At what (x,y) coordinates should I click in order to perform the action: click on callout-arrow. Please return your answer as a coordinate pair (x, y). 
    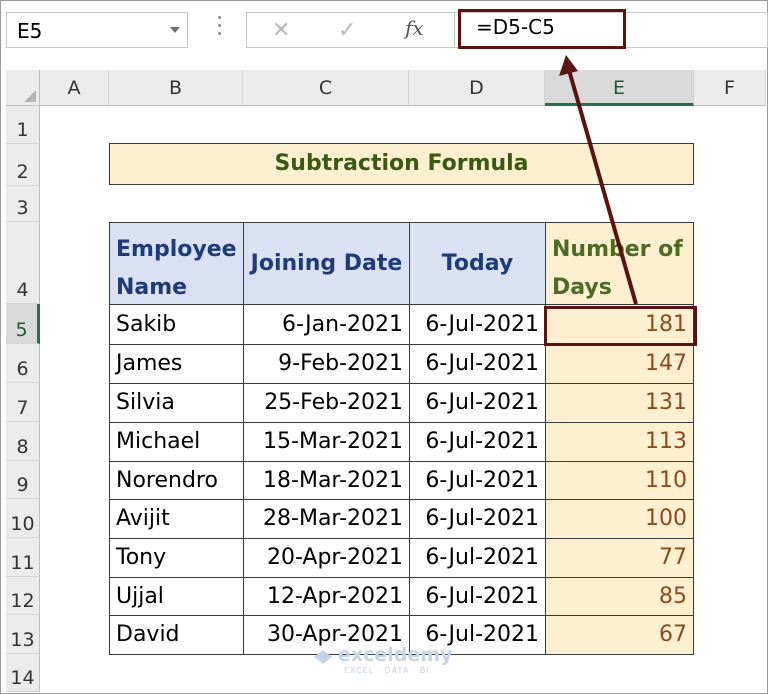
    Looking at the image, I should click on (598, 180).